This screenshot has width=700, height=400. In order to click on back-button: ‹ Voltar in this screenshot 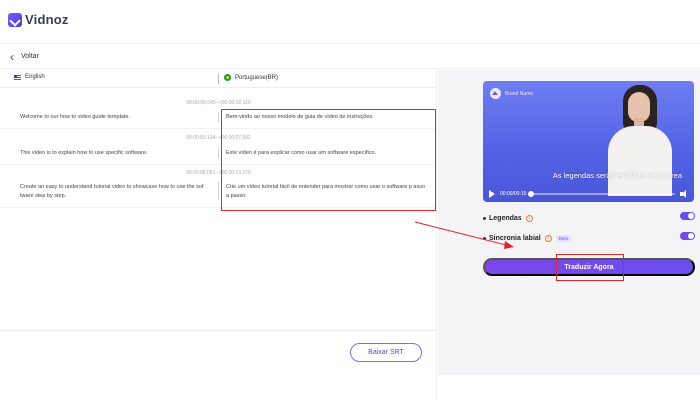, I will do `click(350, 57)`.